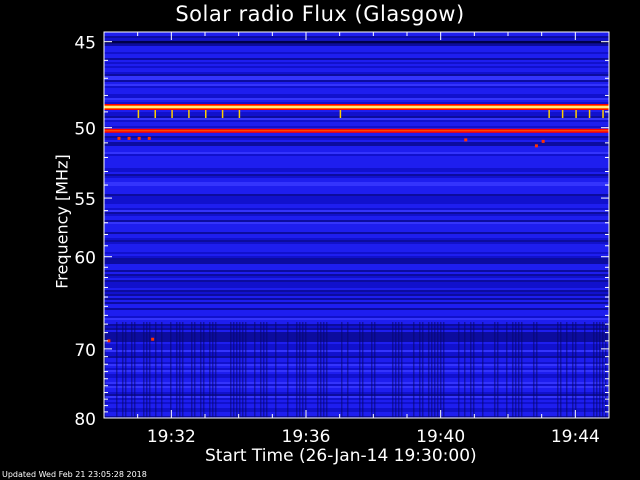  I want to click on y-tick-label: 70, so click(85, 351).